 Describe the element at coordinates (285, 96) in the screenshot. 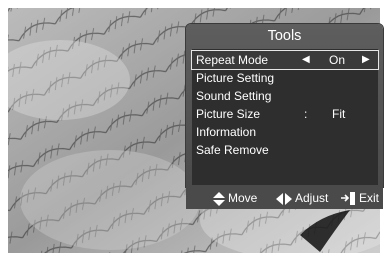

I see `menu-item-sound-setting: Sound Setting` at that location.